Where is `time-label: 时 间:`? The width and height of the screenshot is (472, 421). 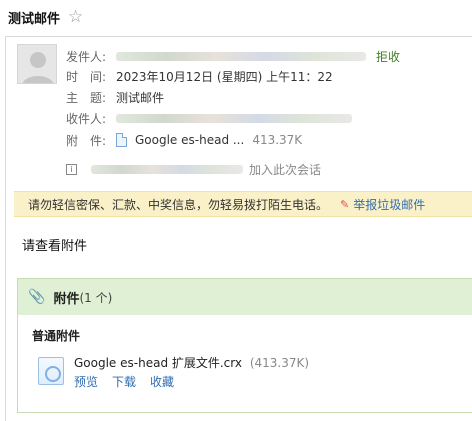 time-label: 时 间: is located at coordinates (86, 76).